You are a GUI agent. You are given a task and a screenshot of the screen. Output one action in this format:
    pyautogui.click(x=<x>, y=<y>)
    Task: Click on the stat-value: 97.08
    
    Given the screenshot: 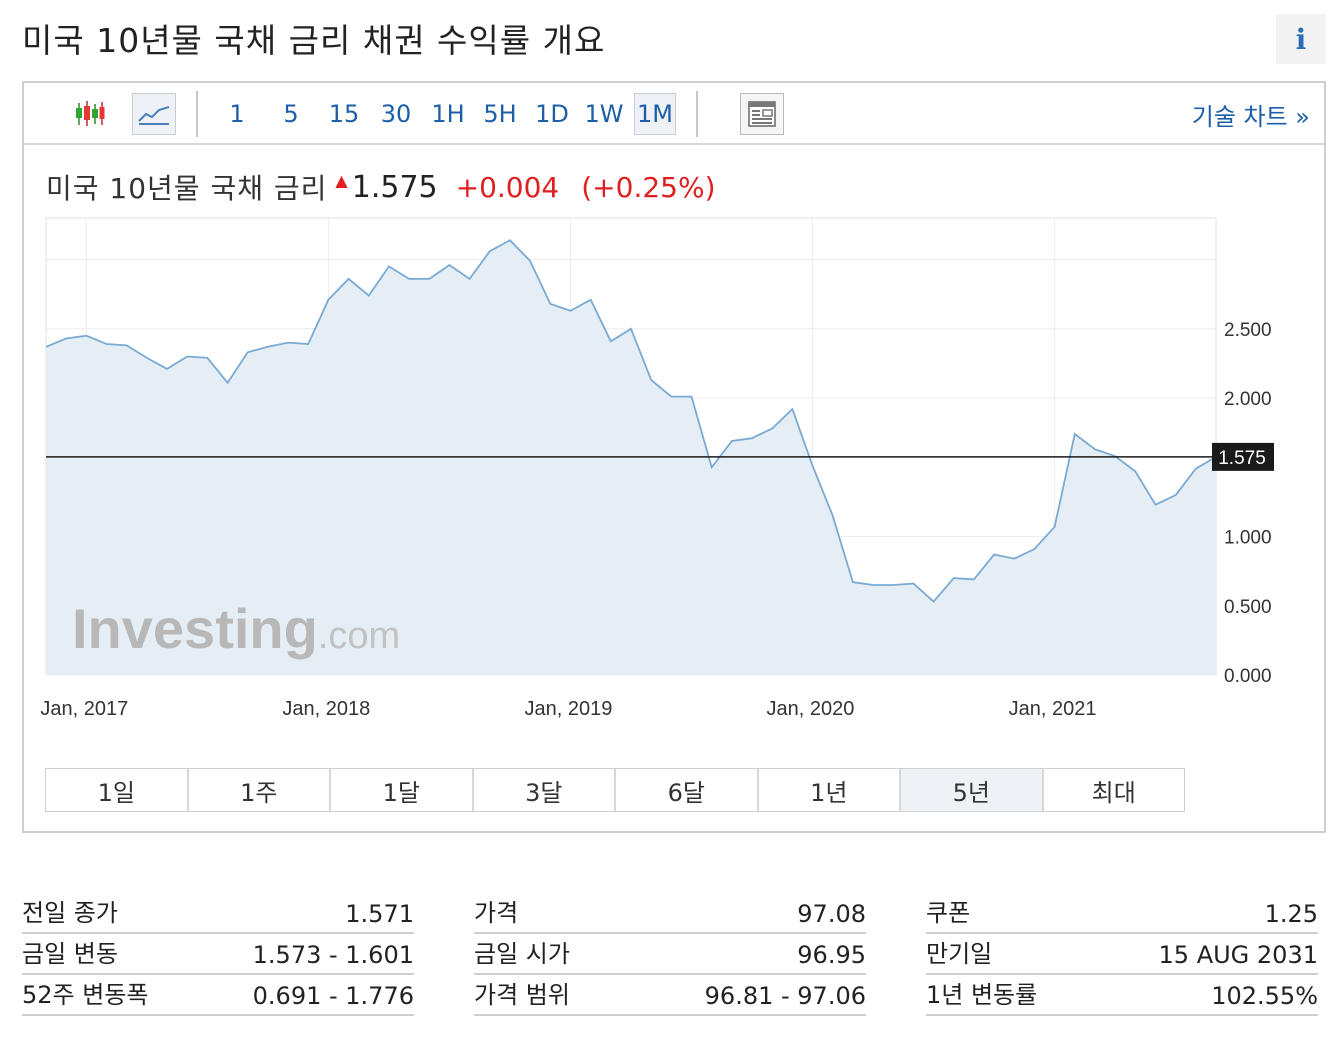 What is the action you would take?
    pyautogui.click(x=831, y=914)
    